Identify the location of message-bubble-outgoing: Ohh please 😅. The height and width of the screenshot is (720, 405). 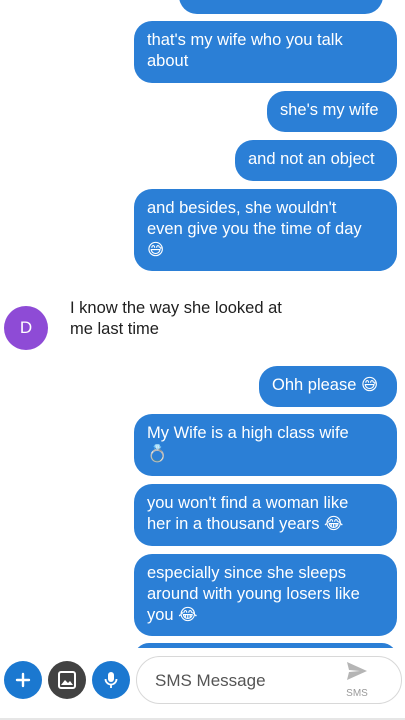
(328, 386).